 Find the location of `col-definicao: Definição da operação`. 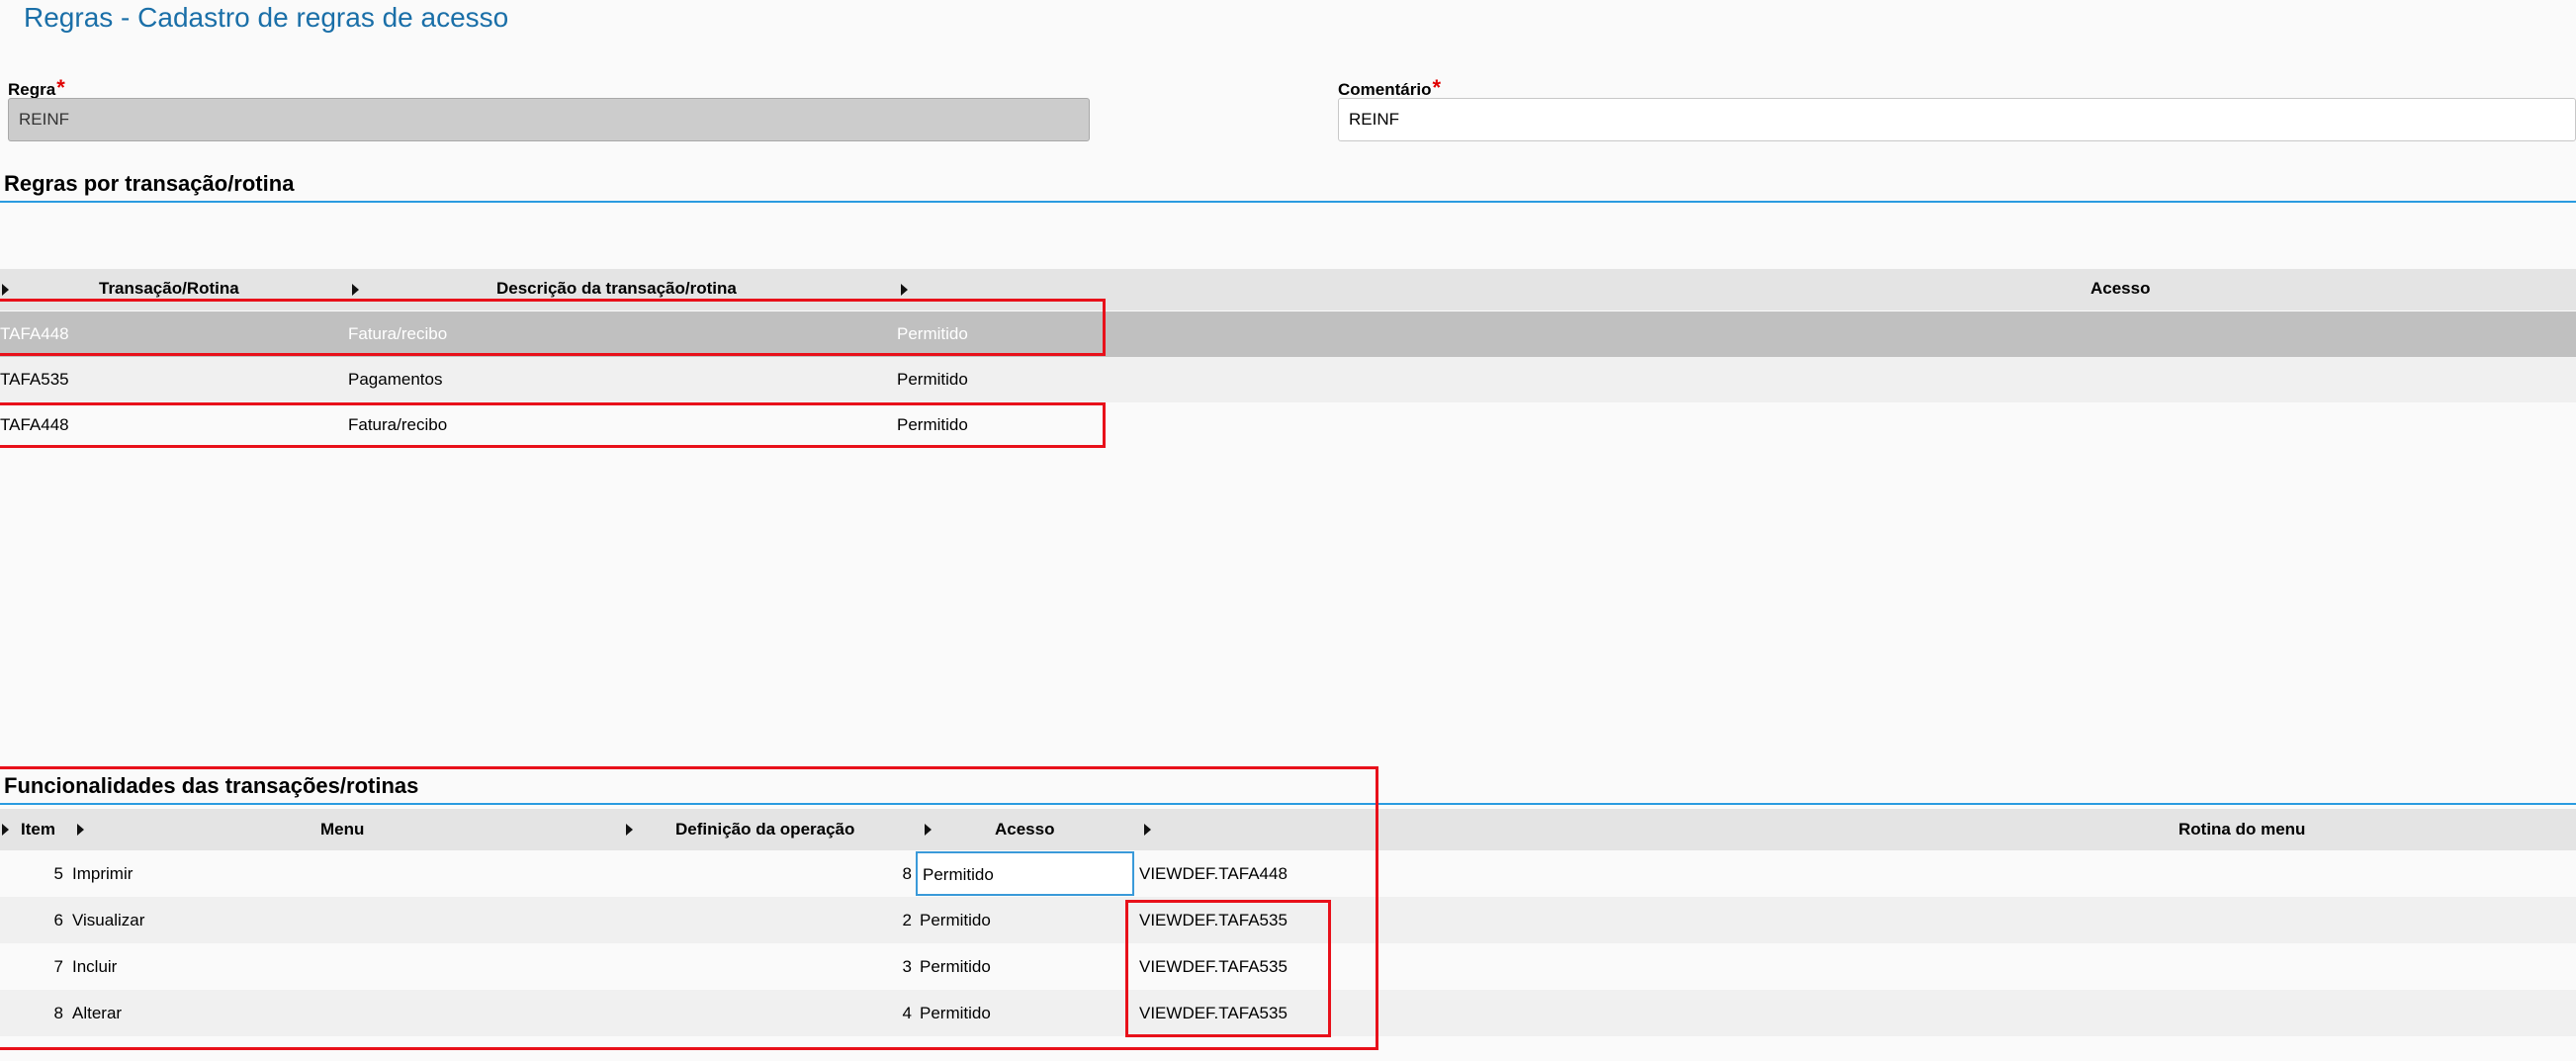

col-definicao: Definição da operação is located at coordinates (764, 830).